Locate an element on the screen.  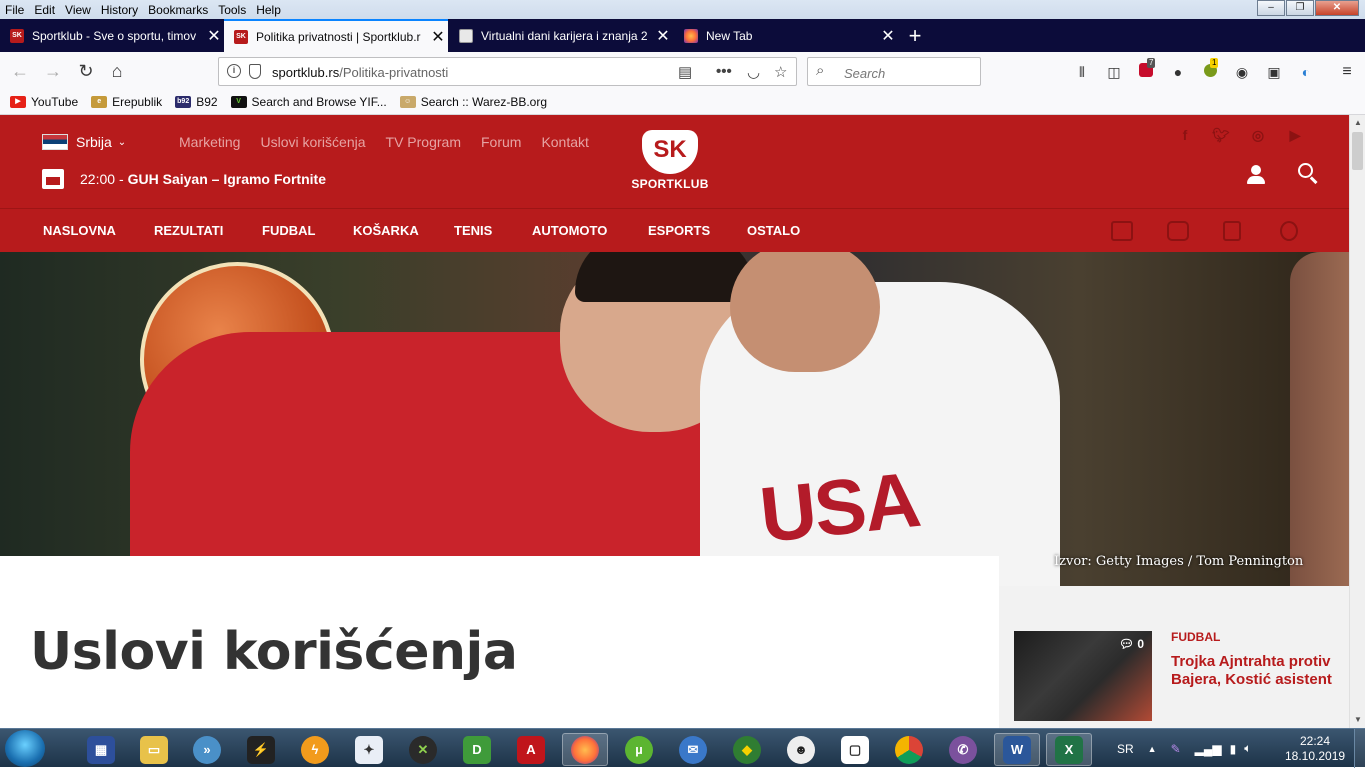
pocket-icon: ◡ is located at coordinates (753, 72).